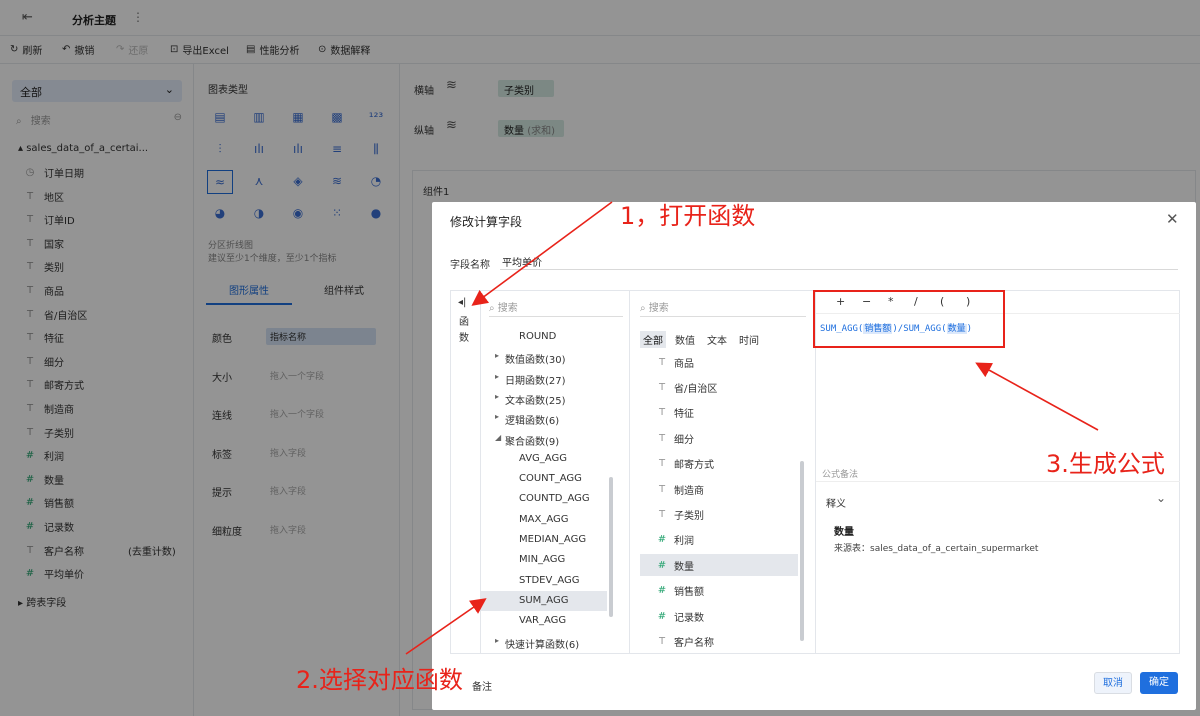 The image size is (1200, 716). I want to click on annotation-3: 3.生成公式, so click(1105, 464).